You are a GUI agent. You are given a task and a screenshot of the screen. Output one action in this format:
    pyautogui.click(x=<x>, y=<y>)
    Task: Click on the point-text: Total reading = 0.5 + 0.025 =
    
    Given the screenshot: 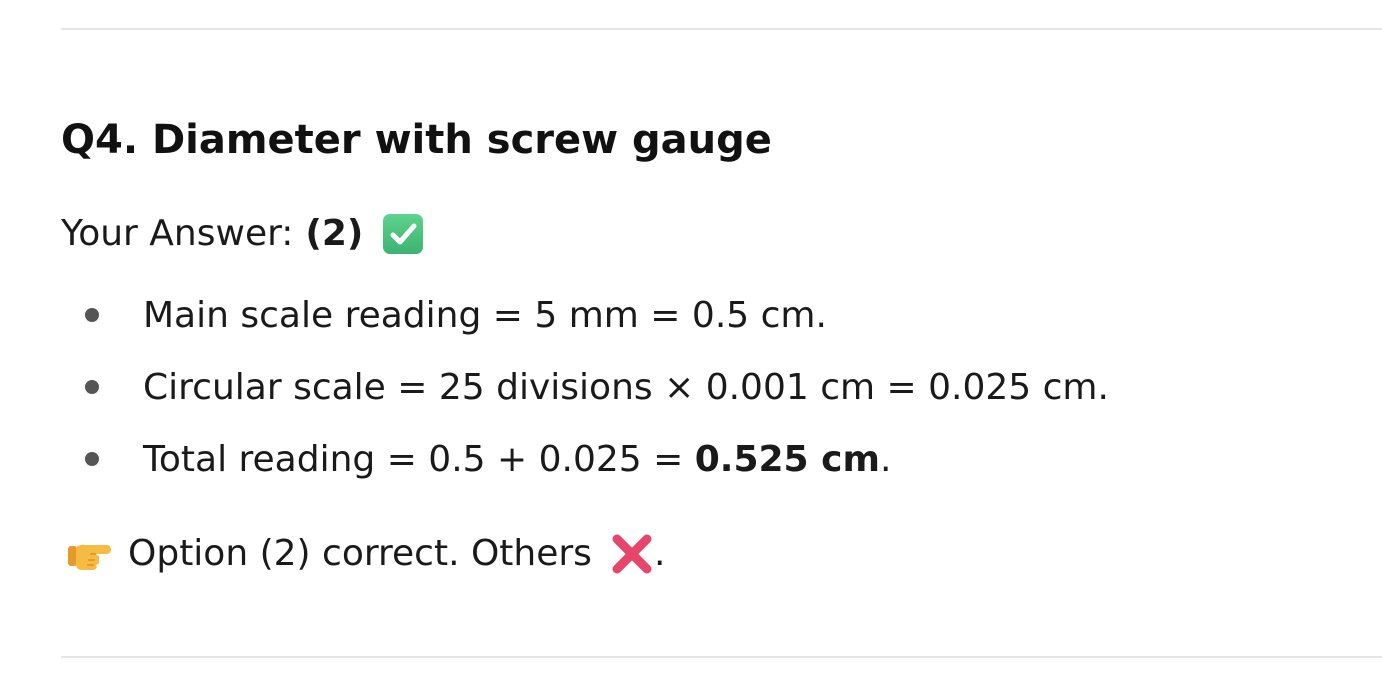 What is the action you would take?
    pyautogui.click(x=419, y=459)
    